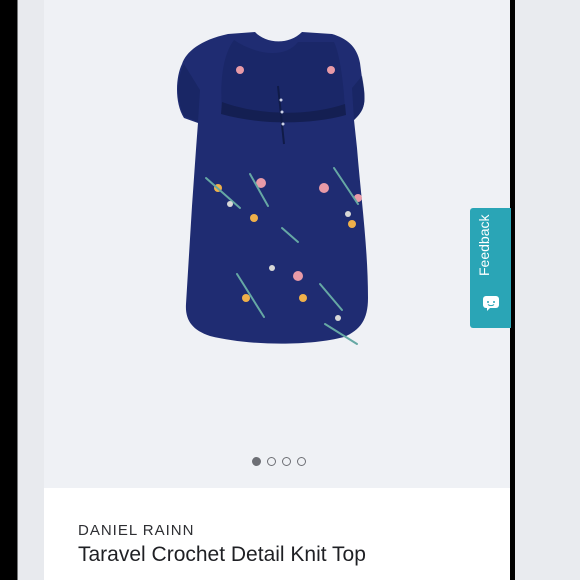  What do you see at coordinates (22, 290) in the screenshot?
I see `left-background-strip` at bounding box center [22, 290].